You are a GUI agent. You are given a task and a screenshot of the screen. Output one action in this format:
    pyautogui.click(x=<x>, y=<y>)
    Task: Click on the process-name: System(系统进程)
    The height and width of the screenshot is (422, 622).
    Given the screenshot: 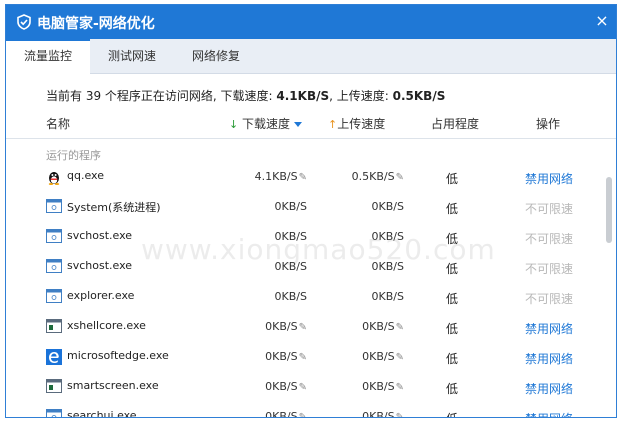 What is the action you would take?
    pyautogui.click(x=114, y=207)
    